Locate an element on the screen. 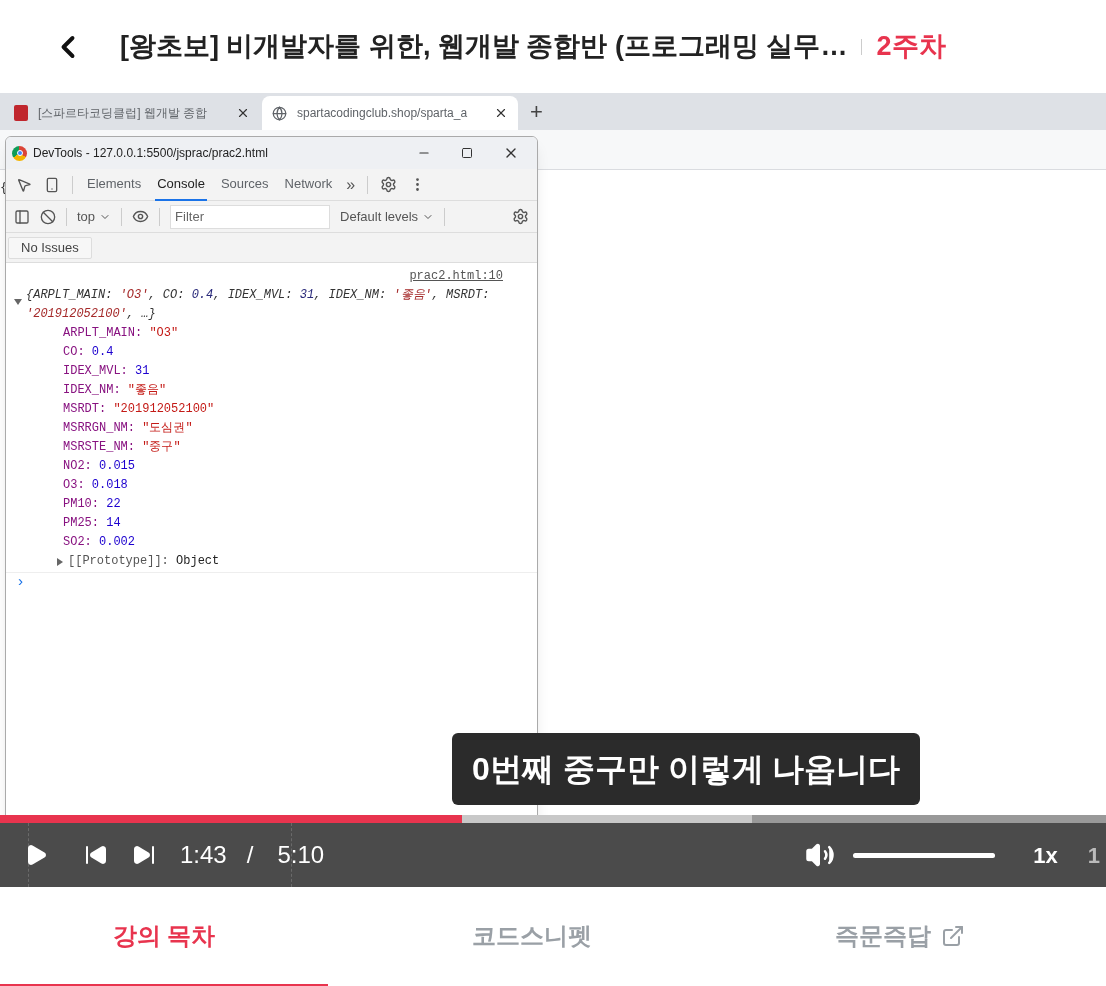 This screenshot has width=1106, height=986. object-property: O3: 0.018 is located at coordinates (96, 485).